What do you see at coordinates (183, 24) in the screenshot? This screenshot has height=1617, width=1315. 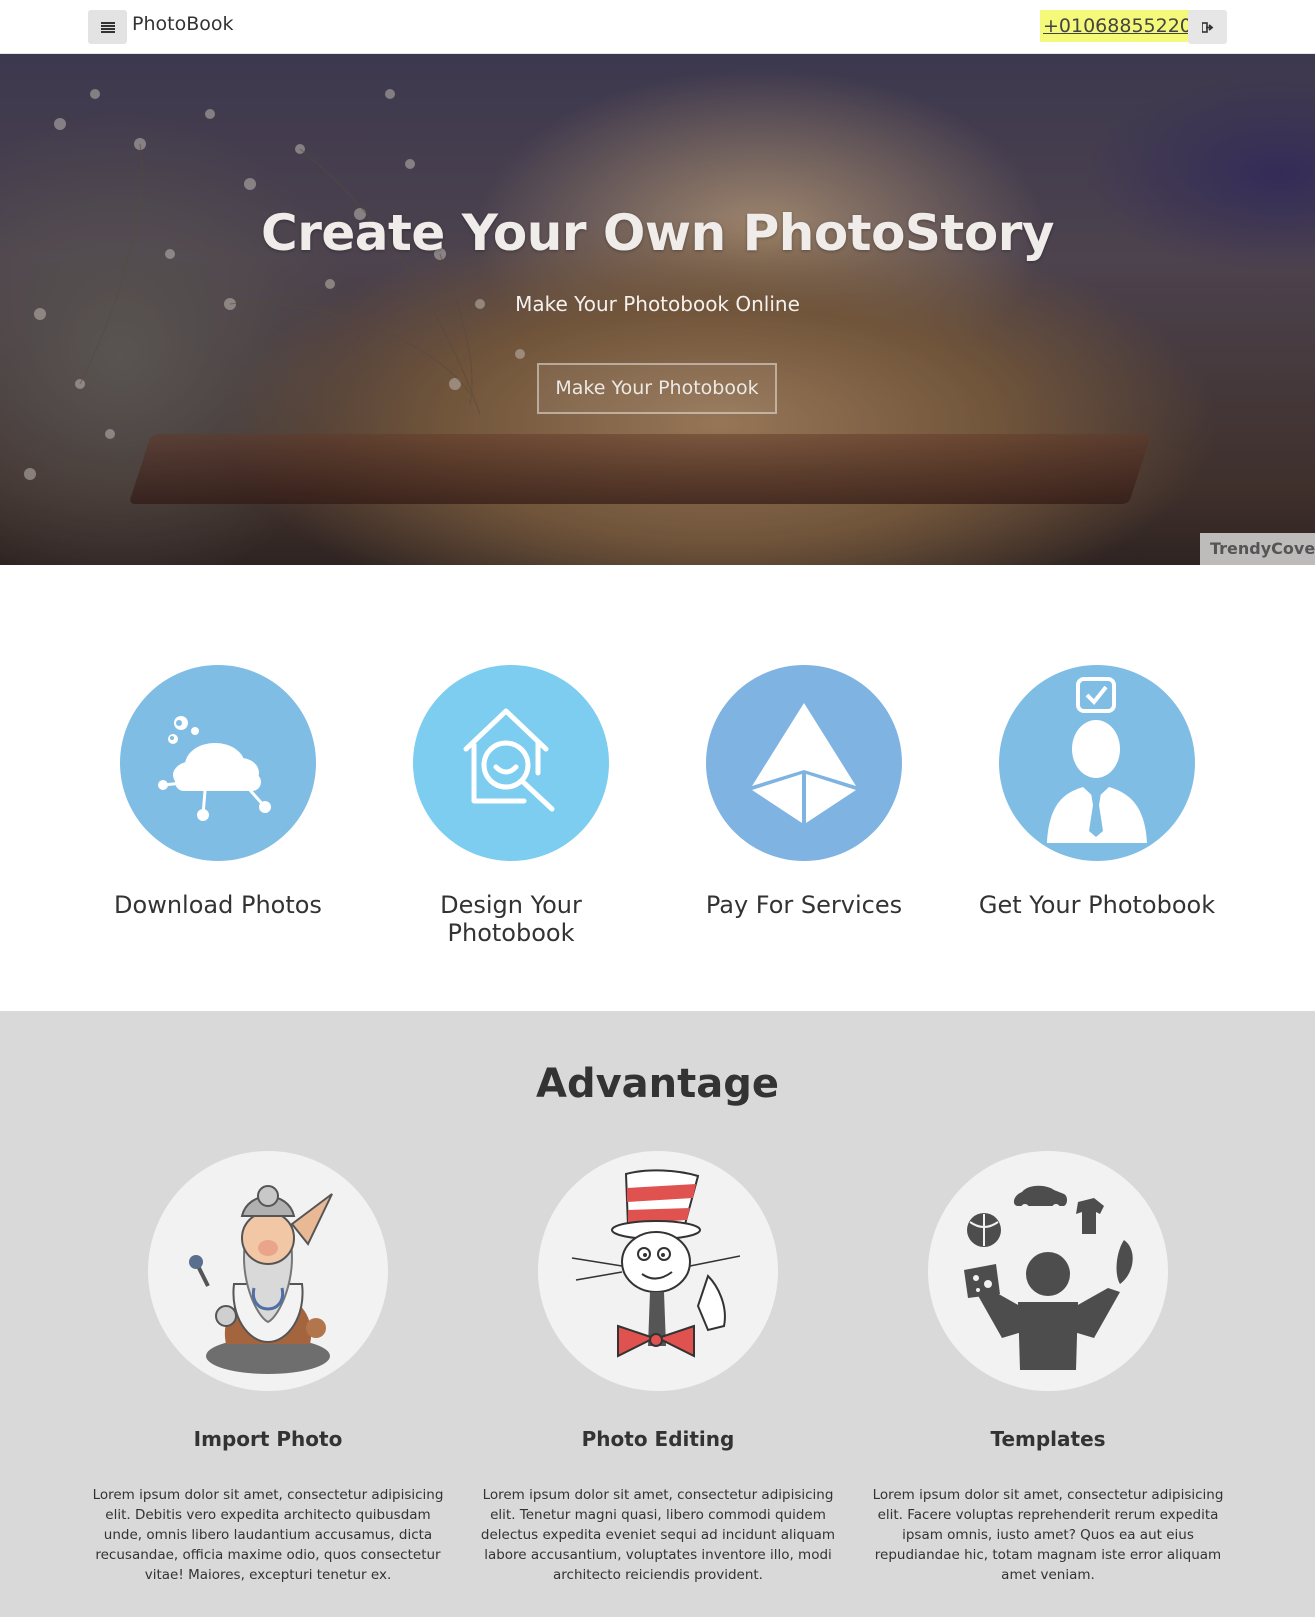 I see `brand-logo: PhotoBook` at bounding box center [183, 24].